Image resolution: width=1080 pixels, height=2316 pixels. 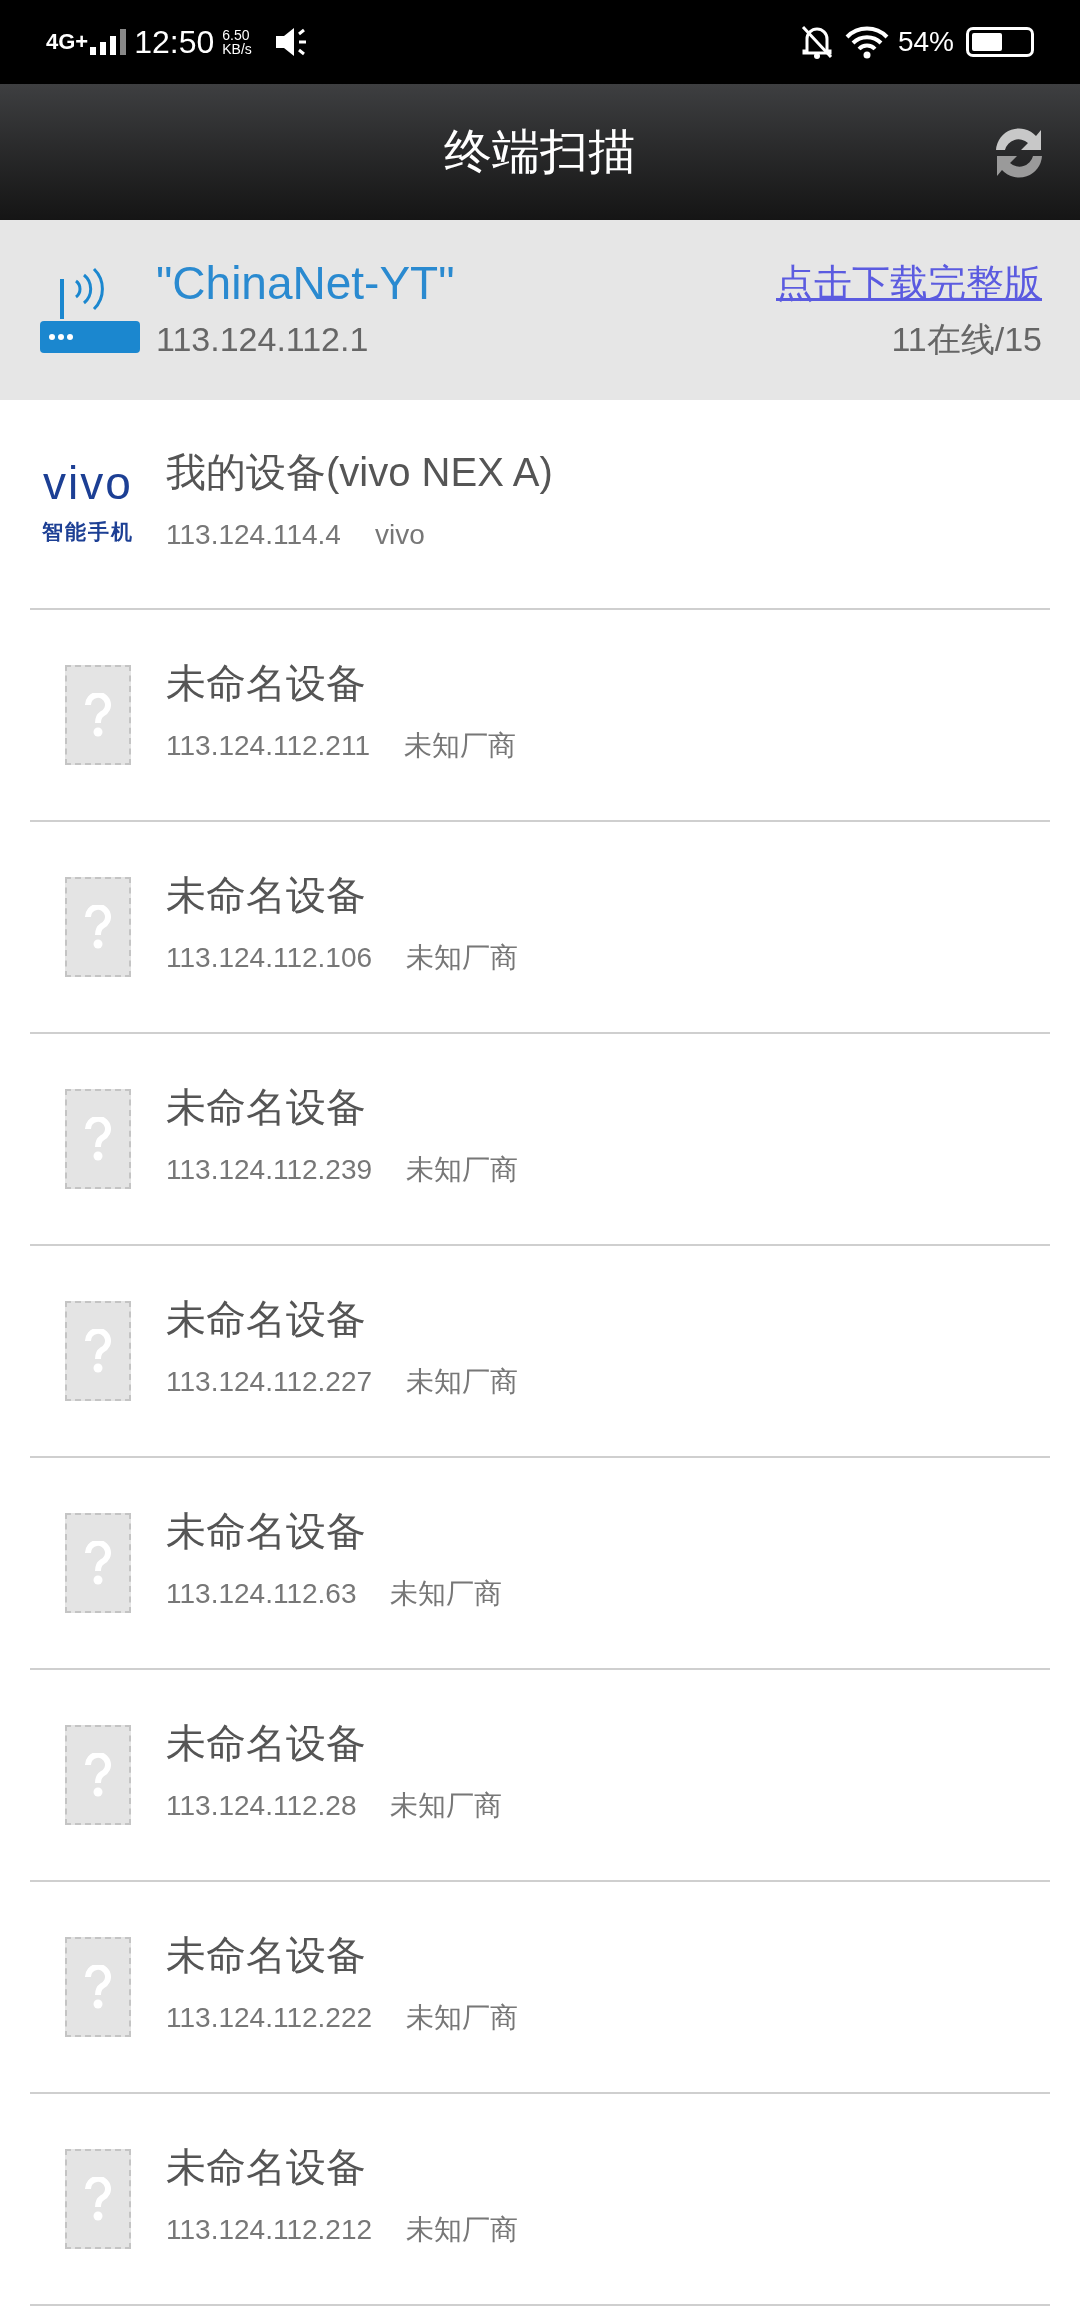 I want to click on device-ip: 113.124.114.4, so click(x=253, y=535).